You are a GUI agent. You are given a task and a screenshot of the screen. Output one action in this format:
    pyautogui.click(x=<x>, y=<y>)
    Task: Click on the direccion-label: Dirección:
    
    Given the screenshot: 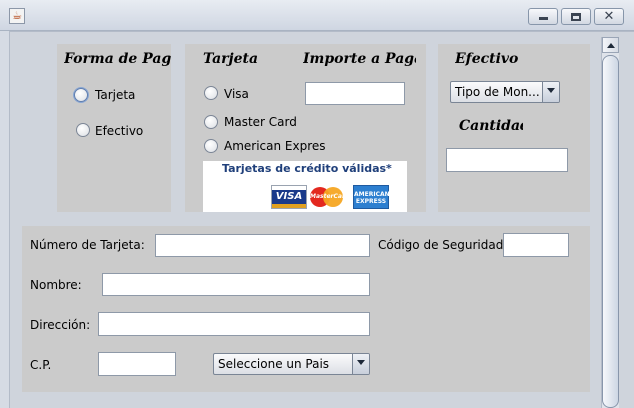 What is the action you would take?
    pyautogui.click(x=60, y=325)
    